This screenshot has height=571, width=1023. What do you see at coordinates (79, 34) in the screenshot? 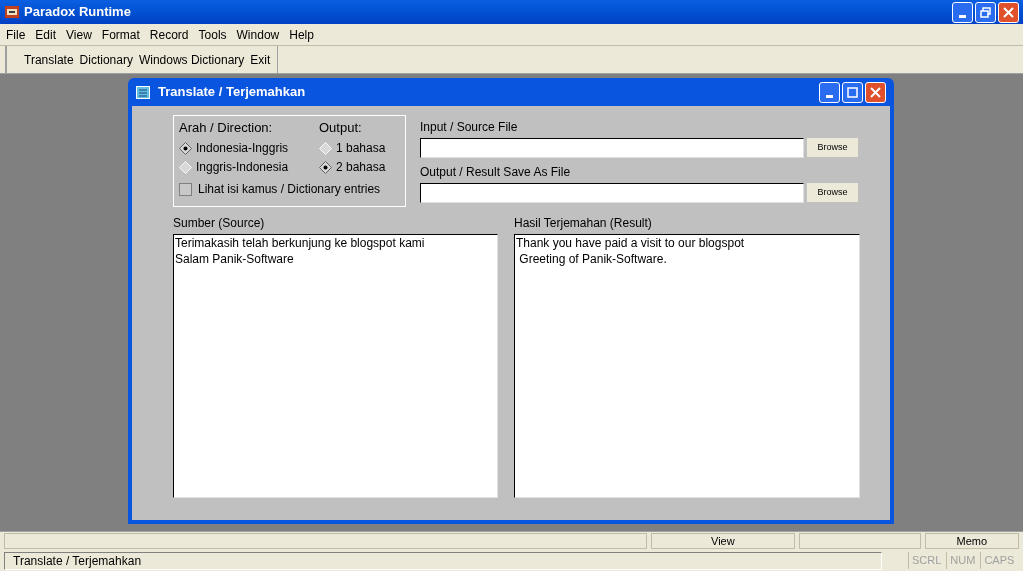
I see `menu-item: View` at bounding box center [79, 34].